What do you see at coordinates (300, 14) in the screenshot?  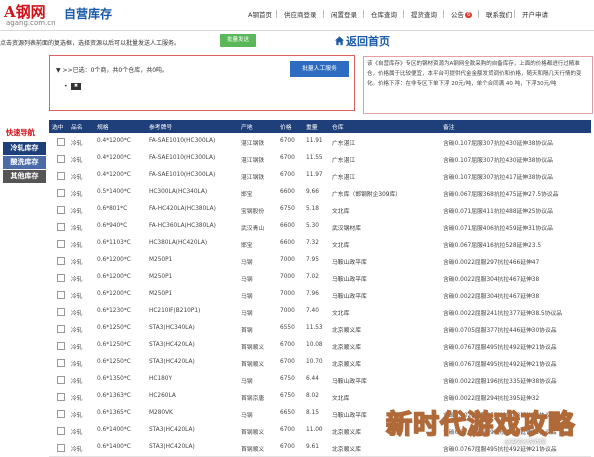 I see `nav-item-supplier-login: 供应商登录` at bounding box center [300, 14].